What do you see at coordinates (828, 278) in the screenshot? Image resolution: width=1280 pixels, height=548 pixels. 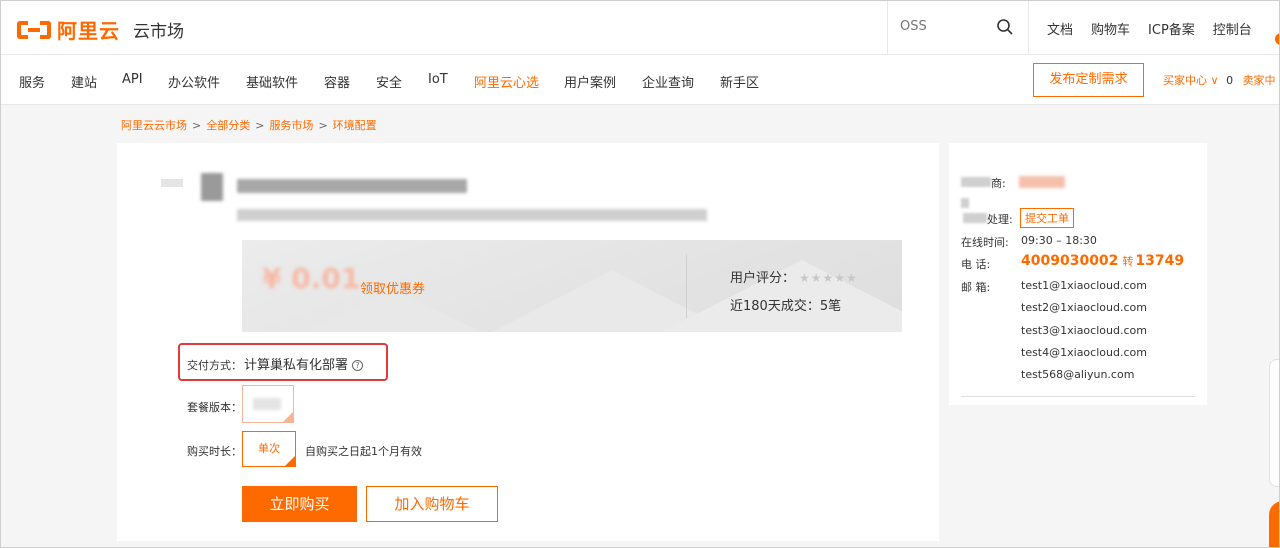 I see `star-icon: ★★★★★` at bounding box center [828, 278].